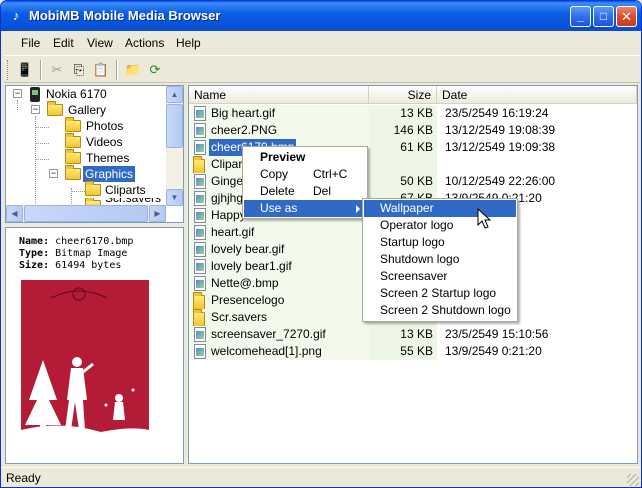 Image resolution: width=642 pixels, height=488 pixels. I want to click on toolbar: 📱 ✂ ⎘ 📋 📁 ⟳, so click(322, 69).